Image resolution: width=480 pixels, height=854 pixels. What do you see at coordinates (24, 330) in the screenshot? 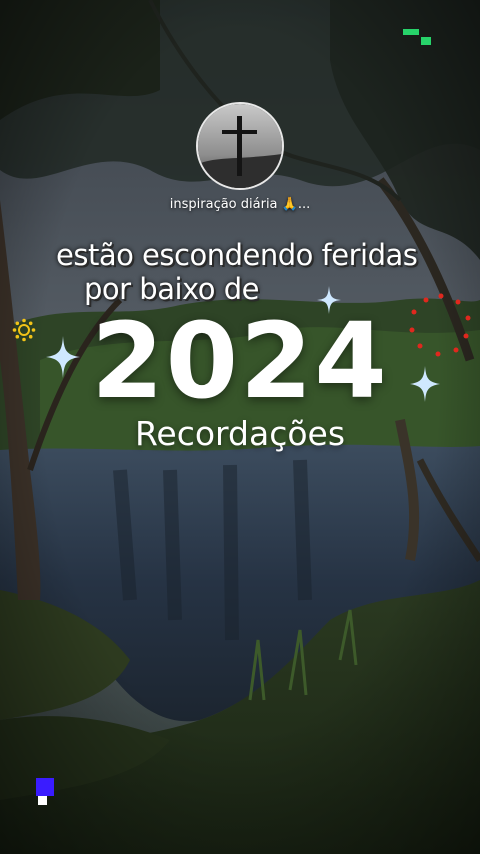
I see `sun-icon` at bounding box center [24, 330].